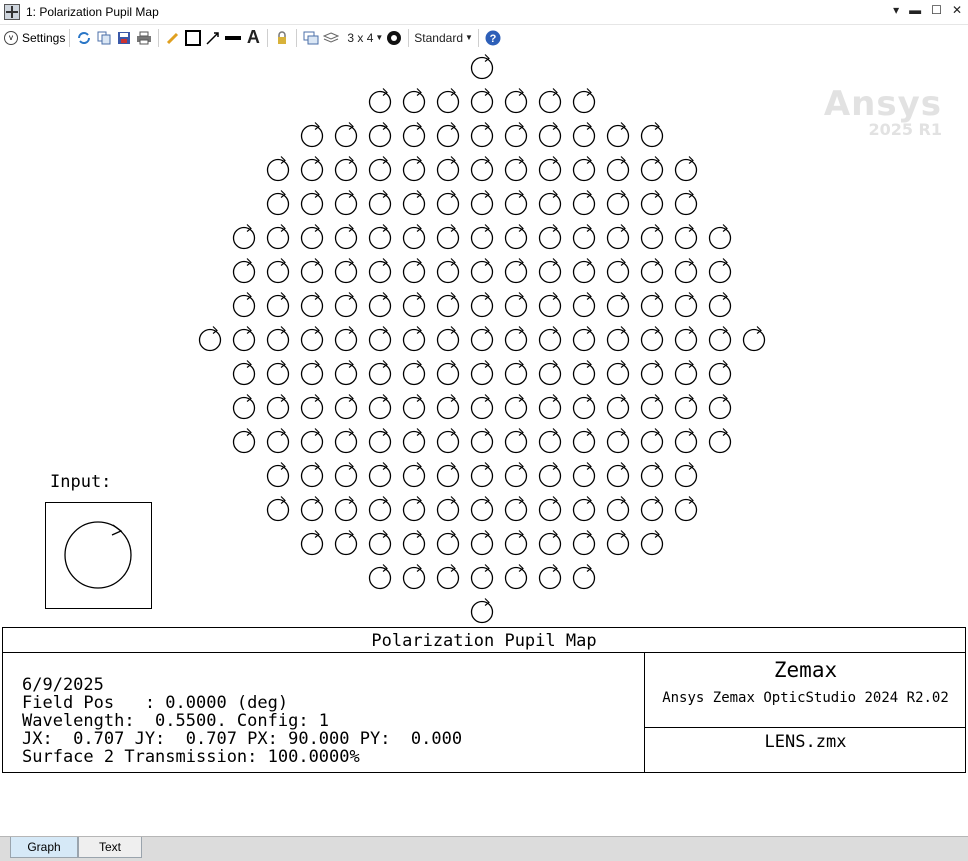 The width and height of the screenshot is (968, 861). What do you see at coordinates (81, 482) in the screenshot?
I see `input-label: Input:` at bounding box center [81, 482].